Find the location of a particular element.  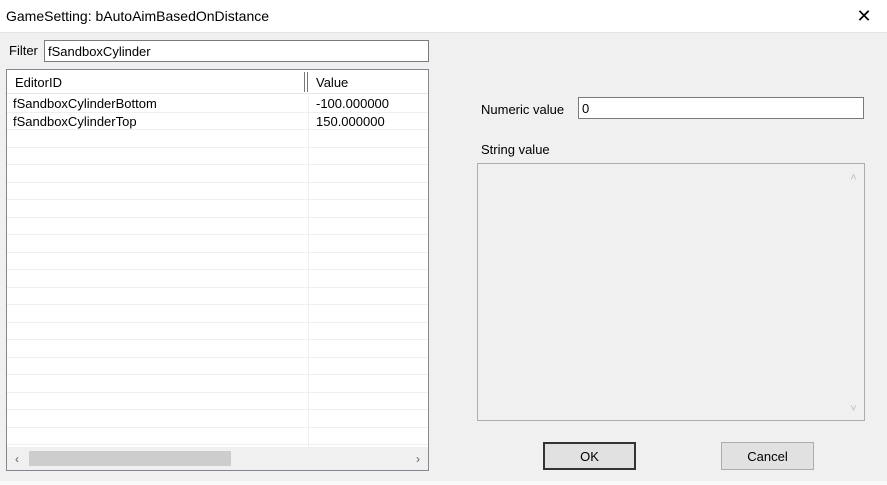

scroll-up-button: ˄ is located at coordinates (853, 177).